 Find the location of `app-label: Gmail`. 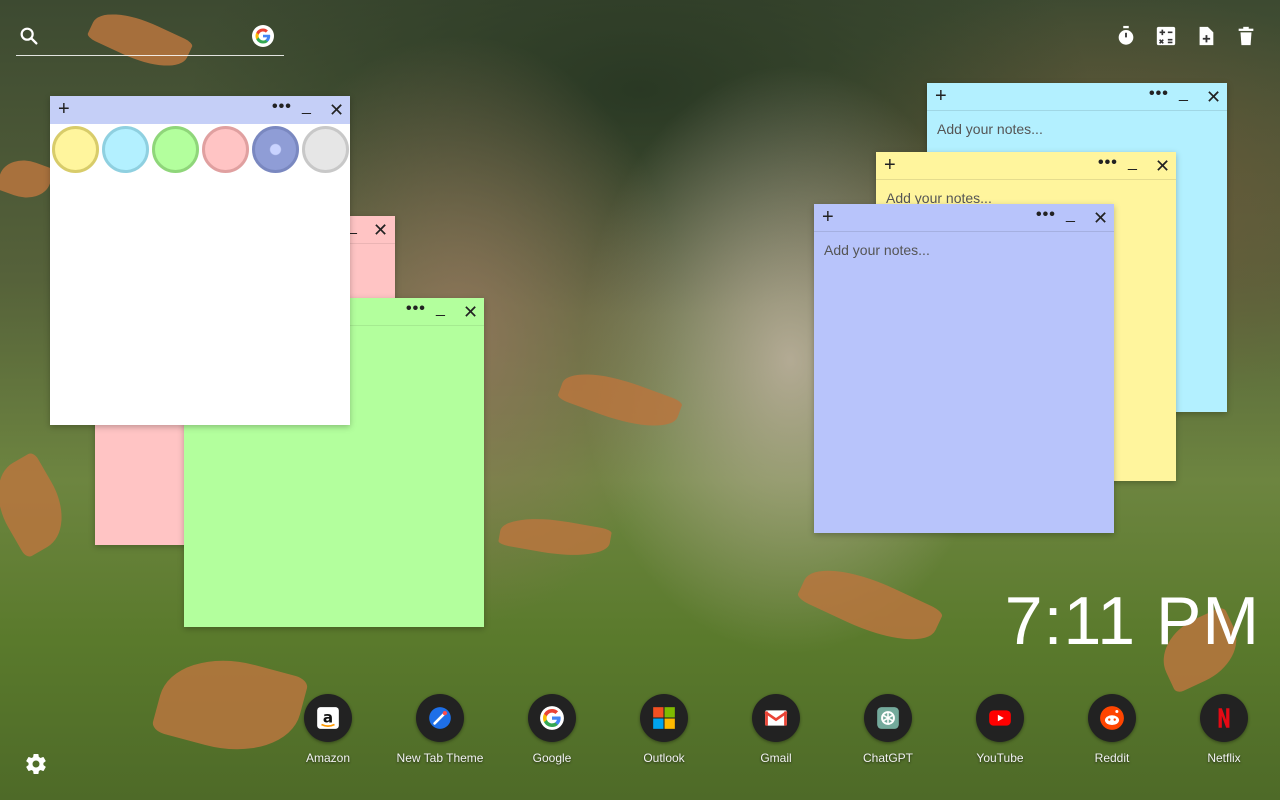

app-label: Gmail is located at coordinates (776, 758).